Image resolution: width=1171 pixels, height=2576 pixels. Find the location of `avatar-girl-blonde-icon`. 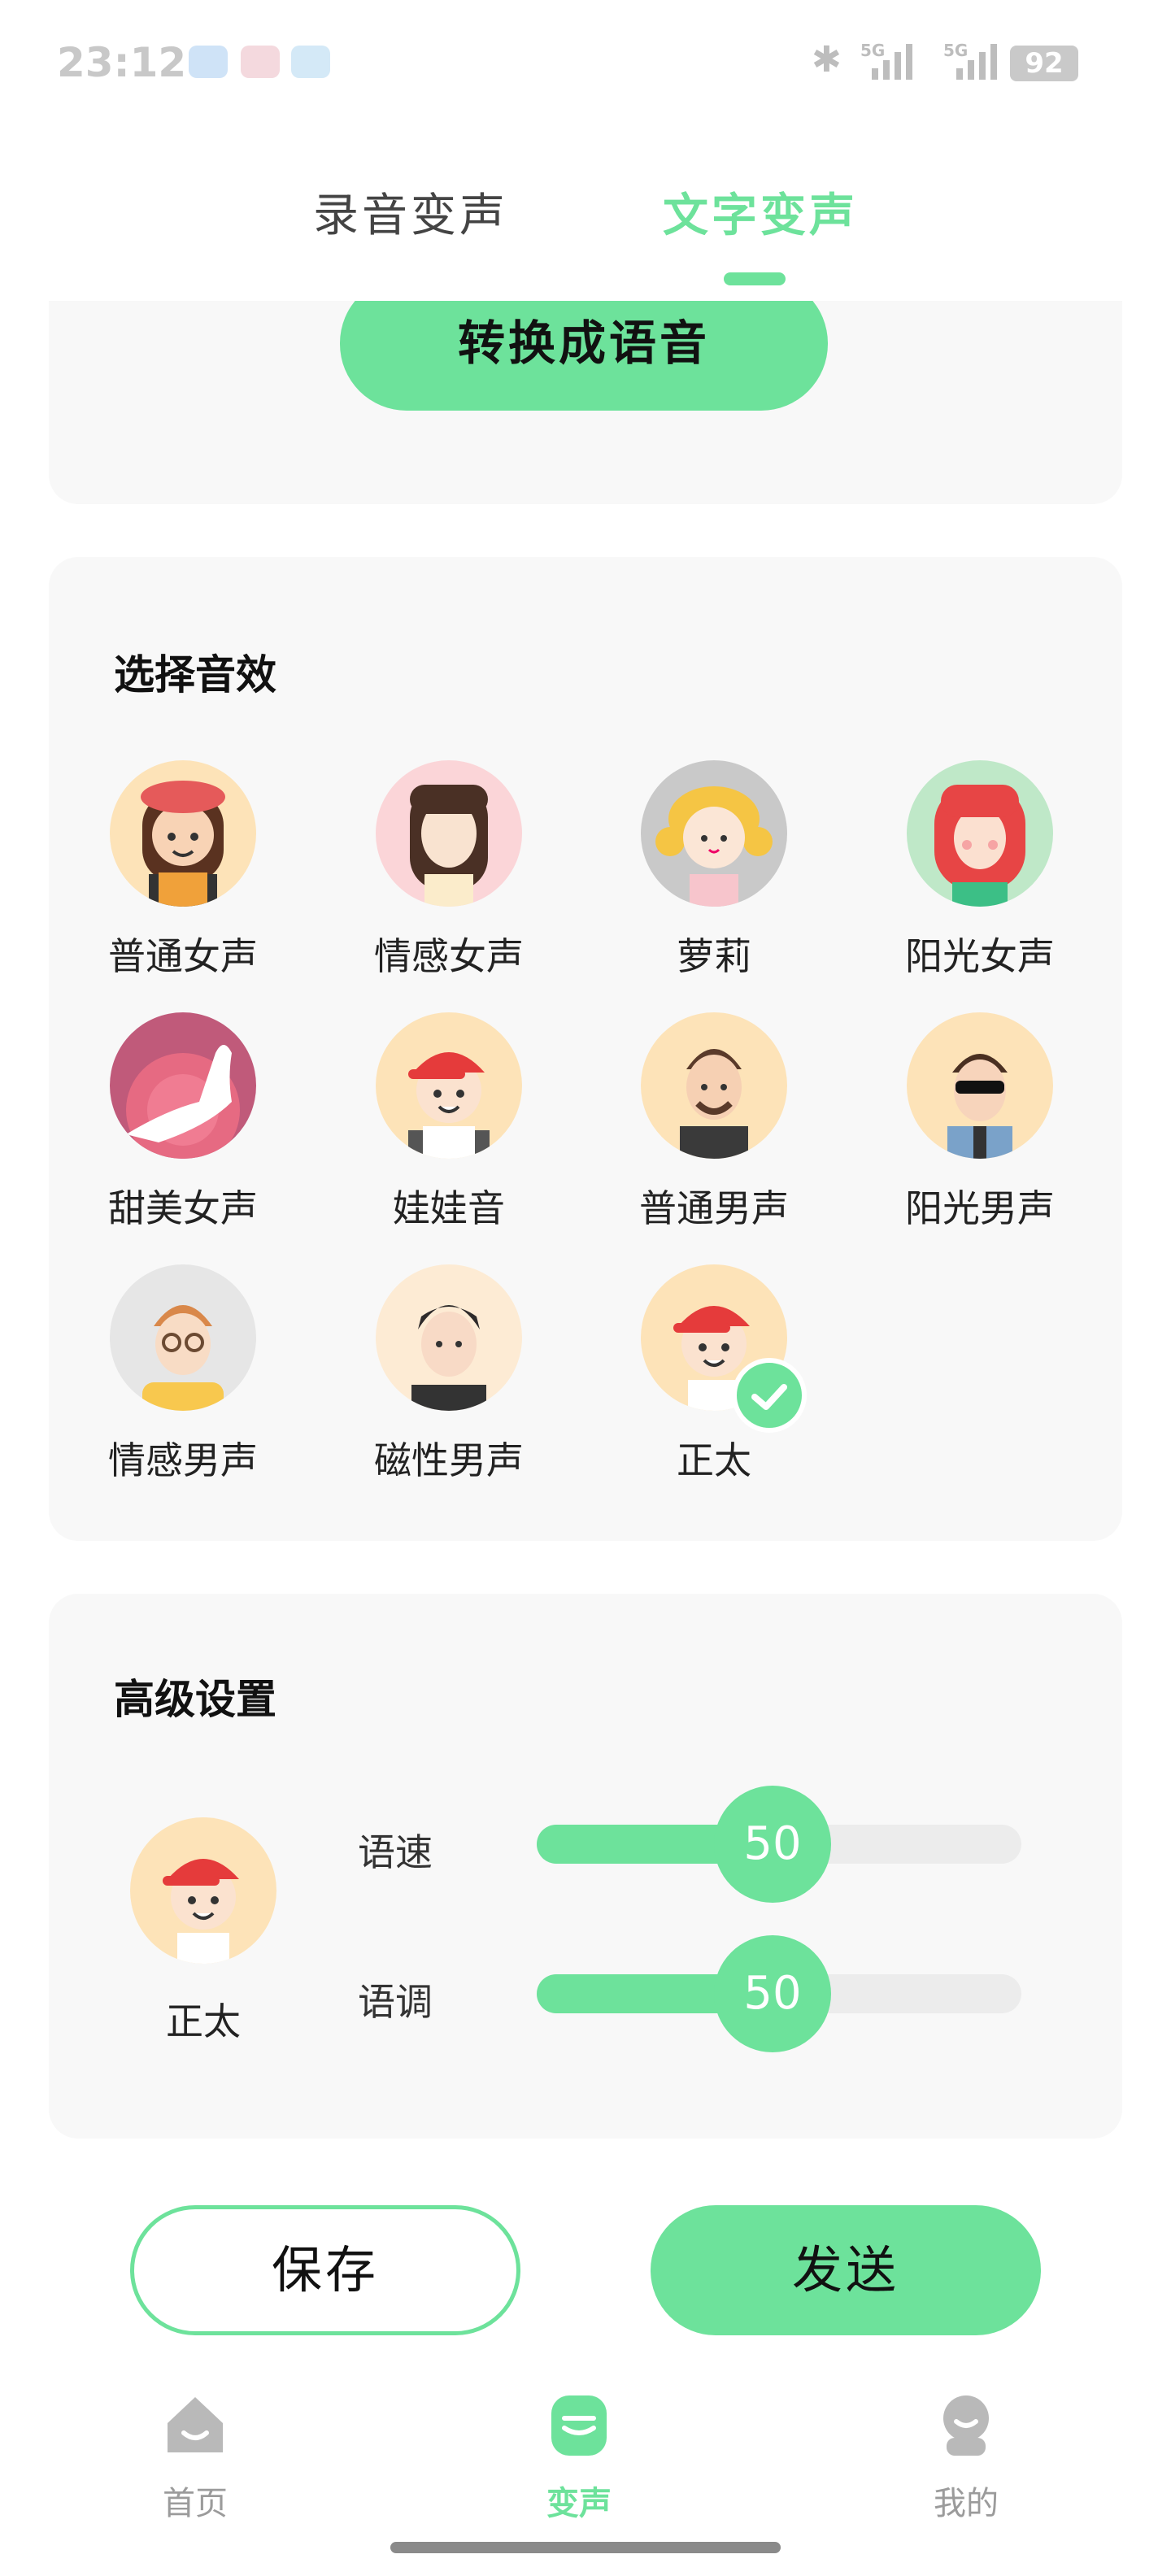

avatar-girl-blonde-icon is located at coordinates (714, 834).